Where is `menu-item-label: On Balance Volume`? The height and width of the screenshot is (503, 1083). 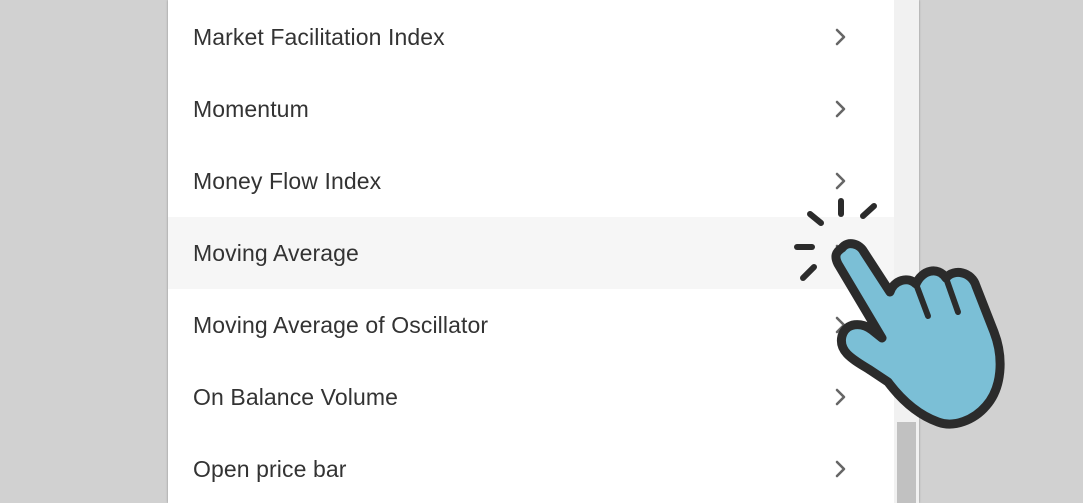 menu-item-label: On Balance Volume is located at coordinates (295, 396).